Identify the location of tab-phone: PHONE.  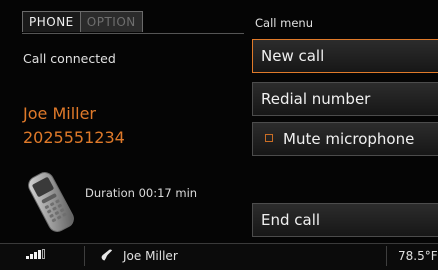
(51, 21).